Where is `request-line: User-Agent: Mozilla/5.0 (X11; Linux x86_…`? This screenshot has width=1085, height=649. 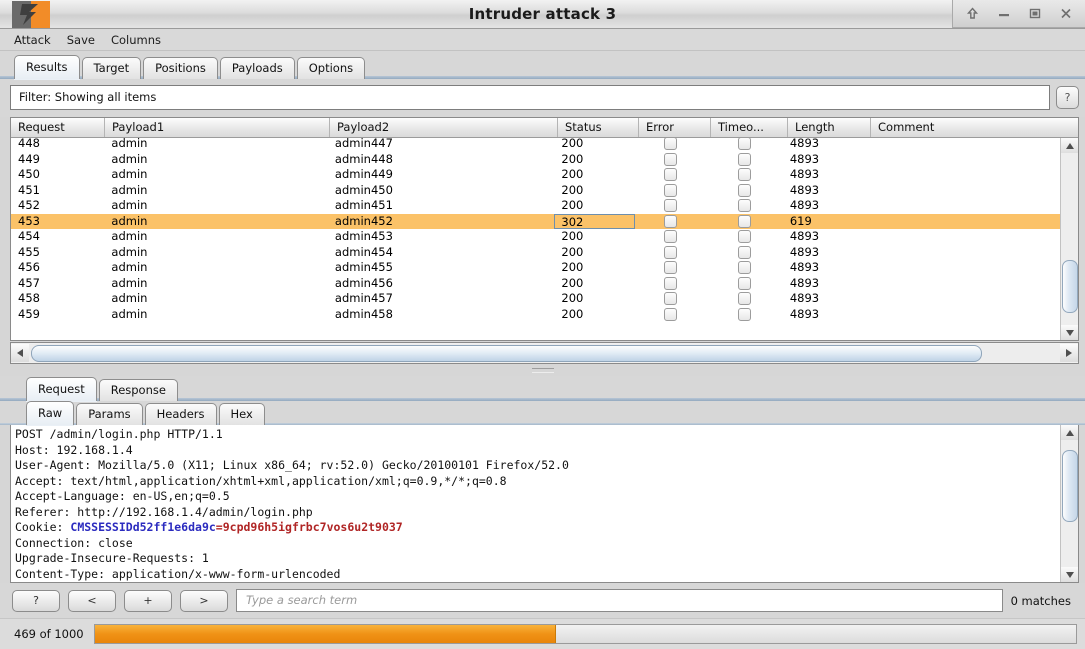 request-line: User-Agent: Mozilla/5.0 (X11; Linux x86_… is located at coordinates (292, 465).